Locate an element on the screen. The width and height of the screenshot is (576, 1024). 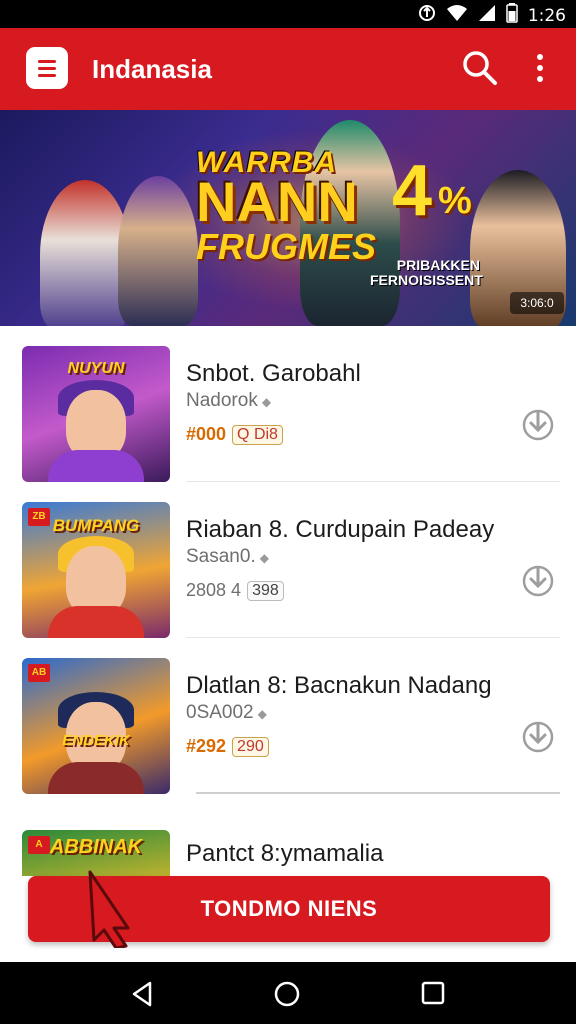
home-button is located at coordinates (287, 994).